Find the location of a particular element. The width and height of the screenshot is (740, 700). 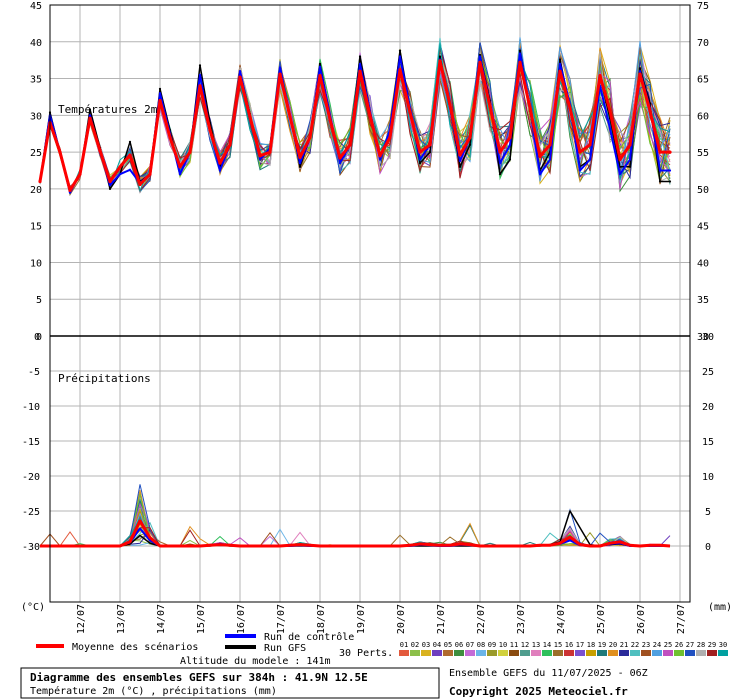

copyright-label: Copyright 2025 Meteociel.fr is located at coordinates (538, 691).